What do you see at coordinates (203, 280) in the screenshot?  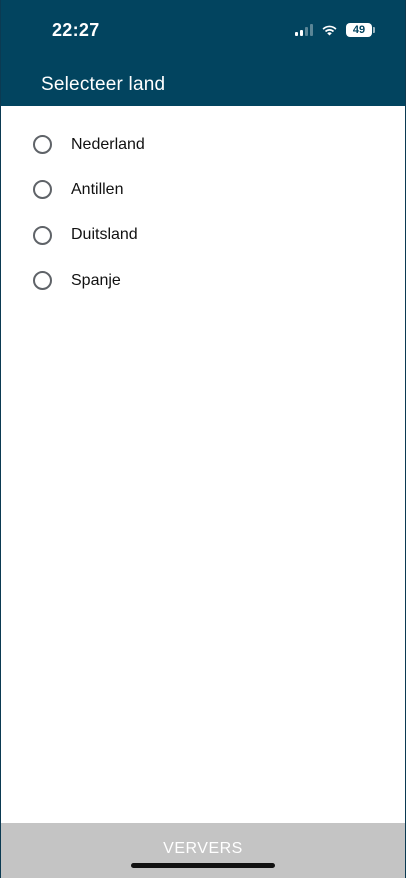 I see `country-option-spanje: Spanje` at bounding box center [203, 280].